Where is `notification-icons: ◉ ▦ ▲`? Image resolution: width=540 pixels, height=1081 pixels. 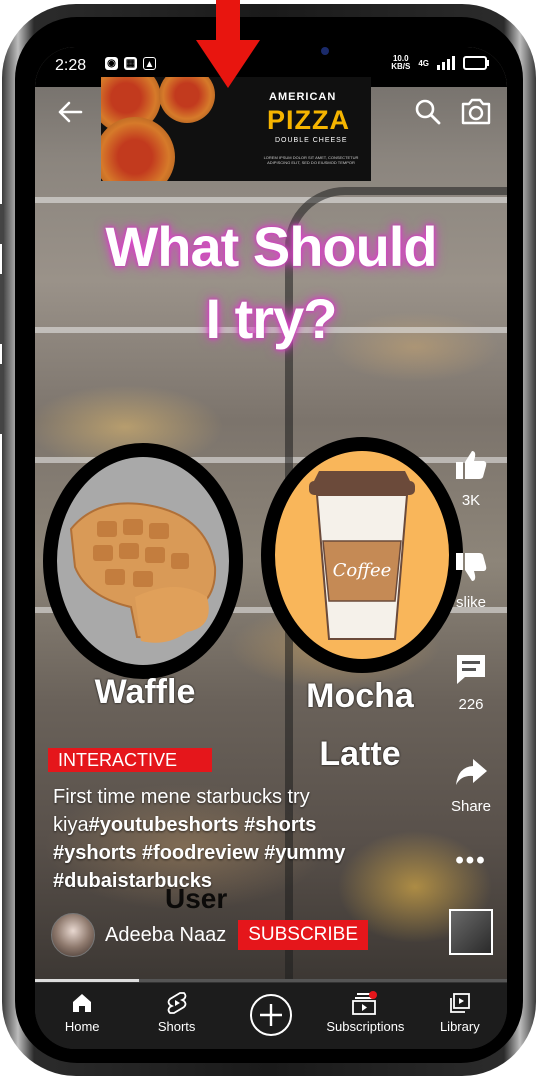
notification-icons: ◉ ▦ ▲ is located at coordinates (130, 63).